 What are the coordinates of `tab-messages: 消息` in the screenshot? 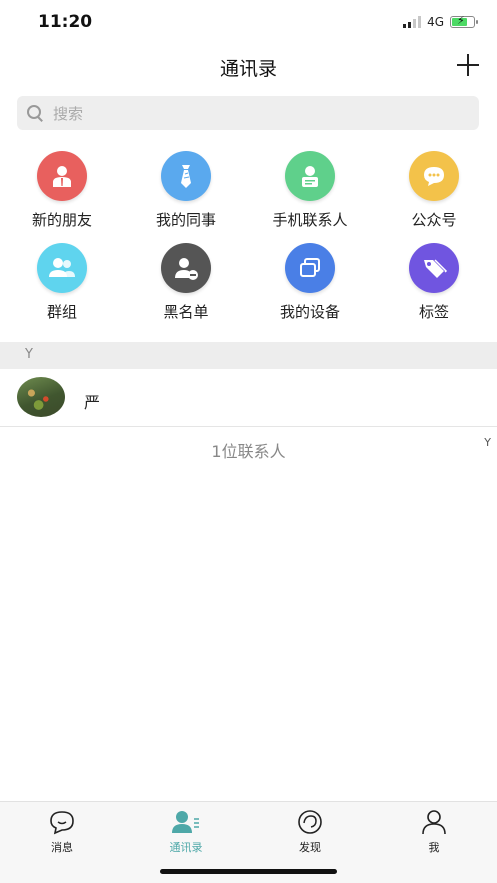 It's located at (62, 831).